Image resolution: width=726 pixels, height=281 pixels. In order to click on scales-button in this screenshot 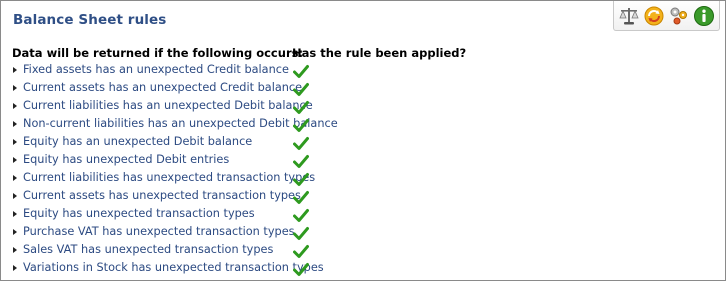, I will do `click(629, 16)`.